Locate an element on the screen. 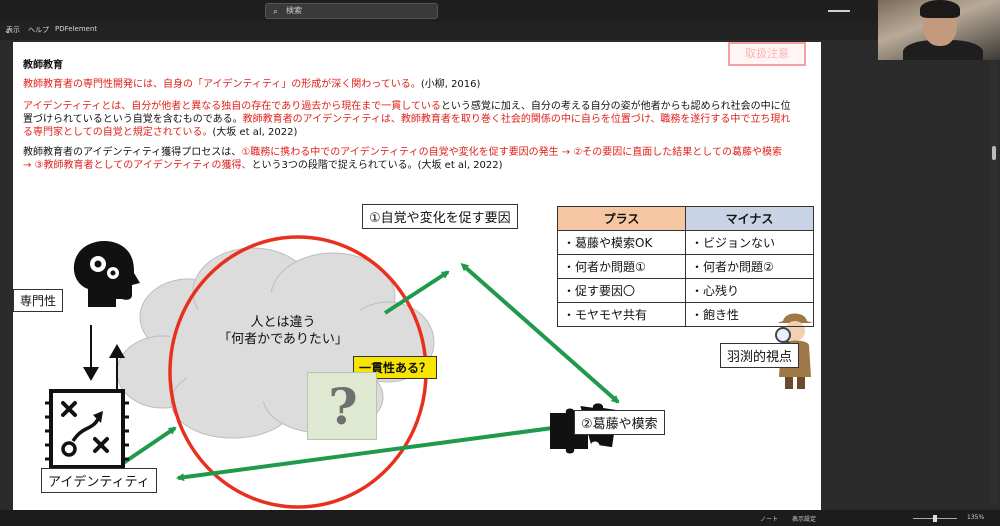 This screenshot has width=1000, height=526. view-settings-button: 表示設定 is located at coordinates (804, 518).